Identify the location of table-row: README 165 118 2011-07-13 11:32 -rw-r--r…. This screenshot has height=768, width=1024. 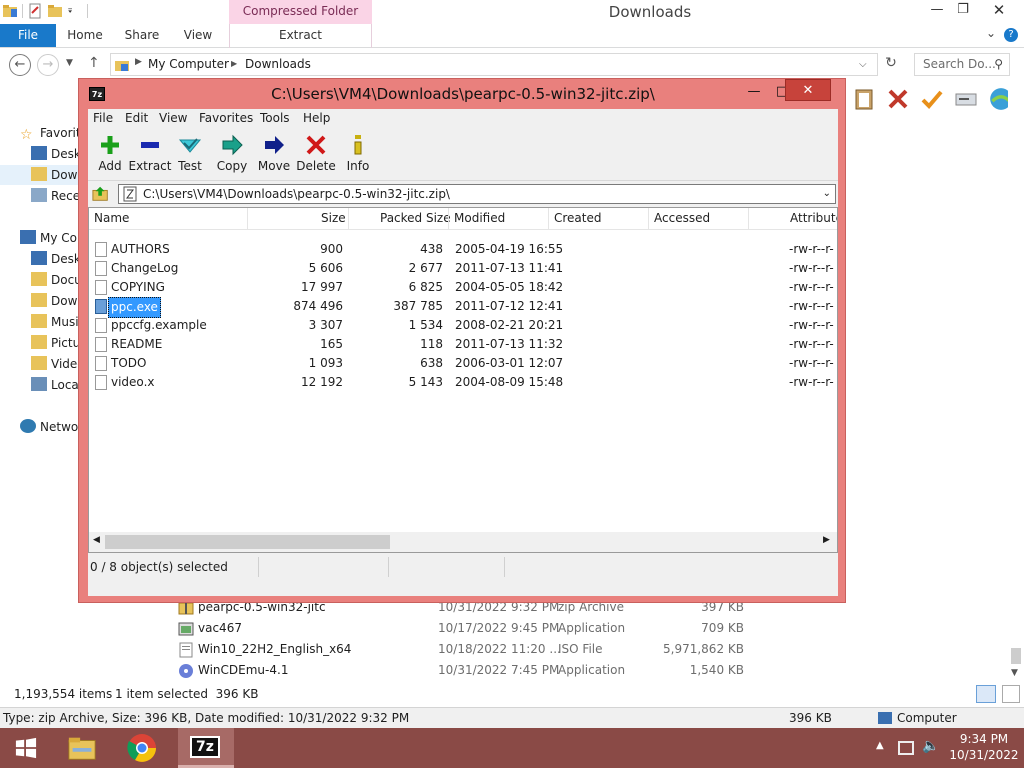
(463, 344).